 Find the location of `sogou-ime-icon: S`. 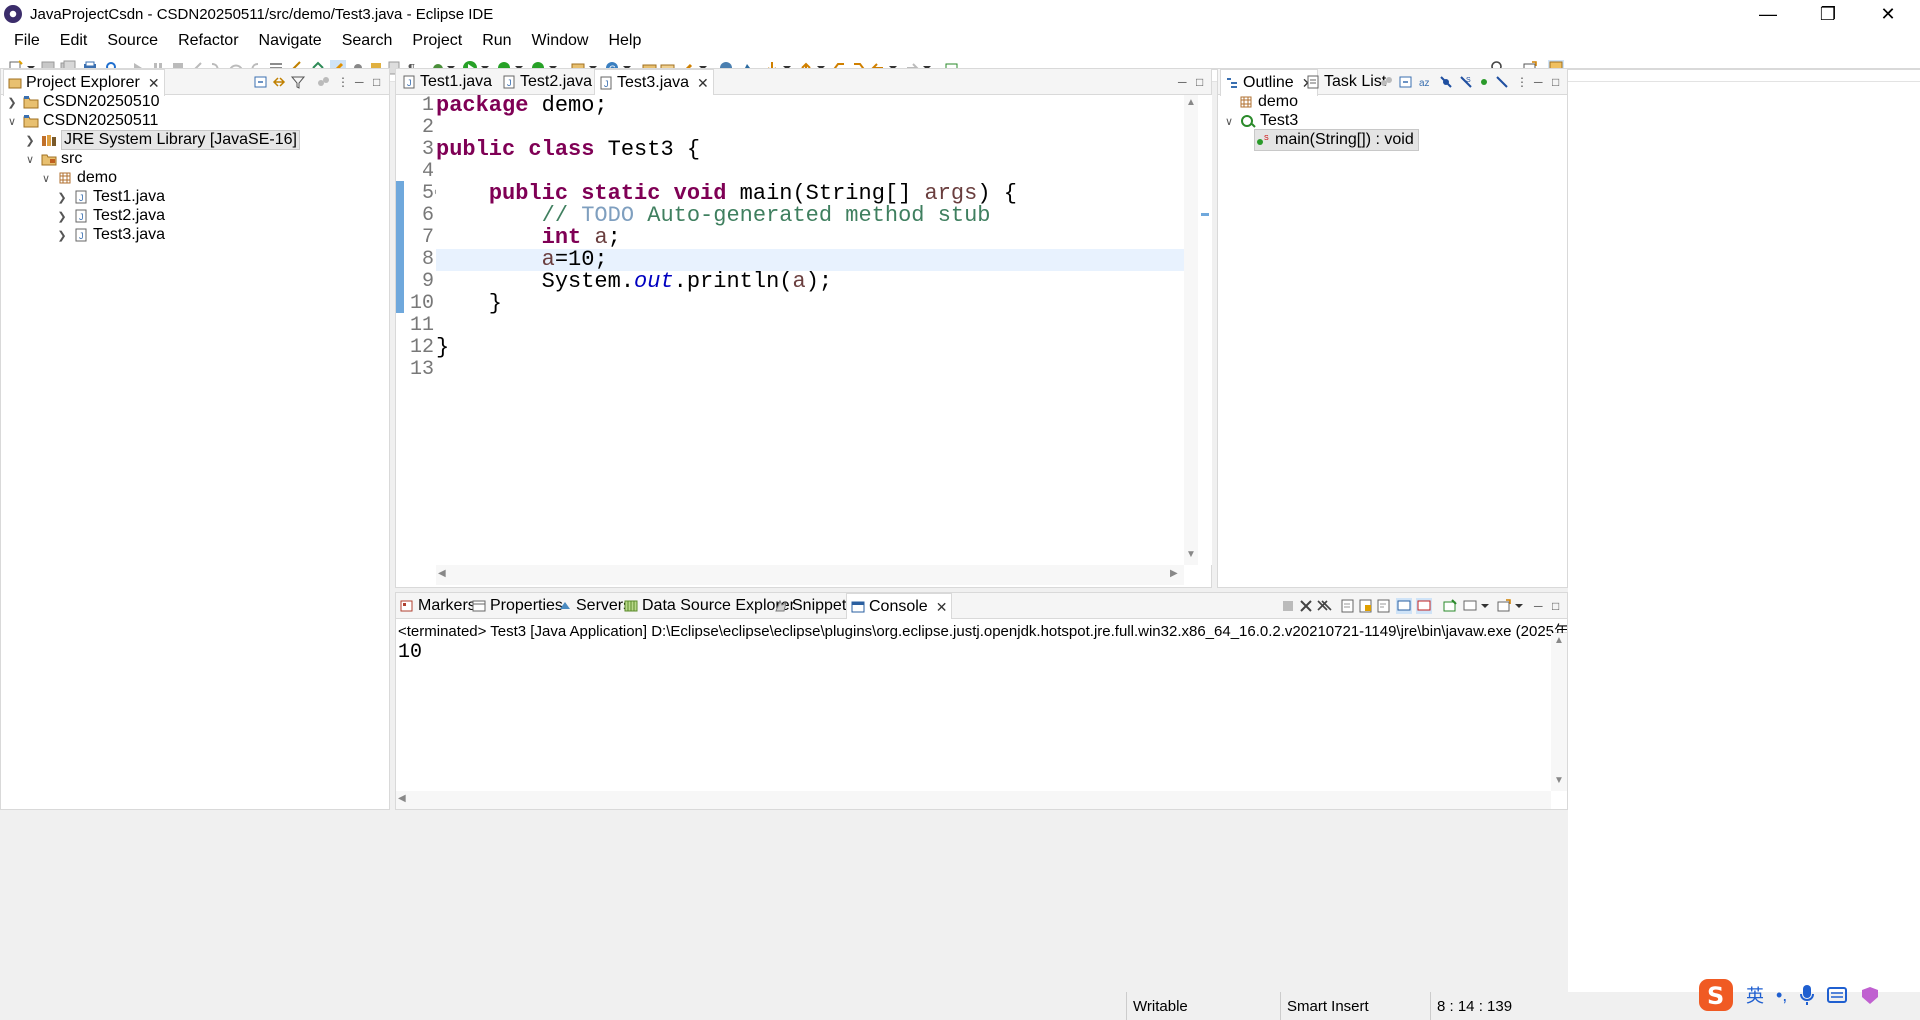

sogou-ime-icon: S is located at coordinates (1716, 995).